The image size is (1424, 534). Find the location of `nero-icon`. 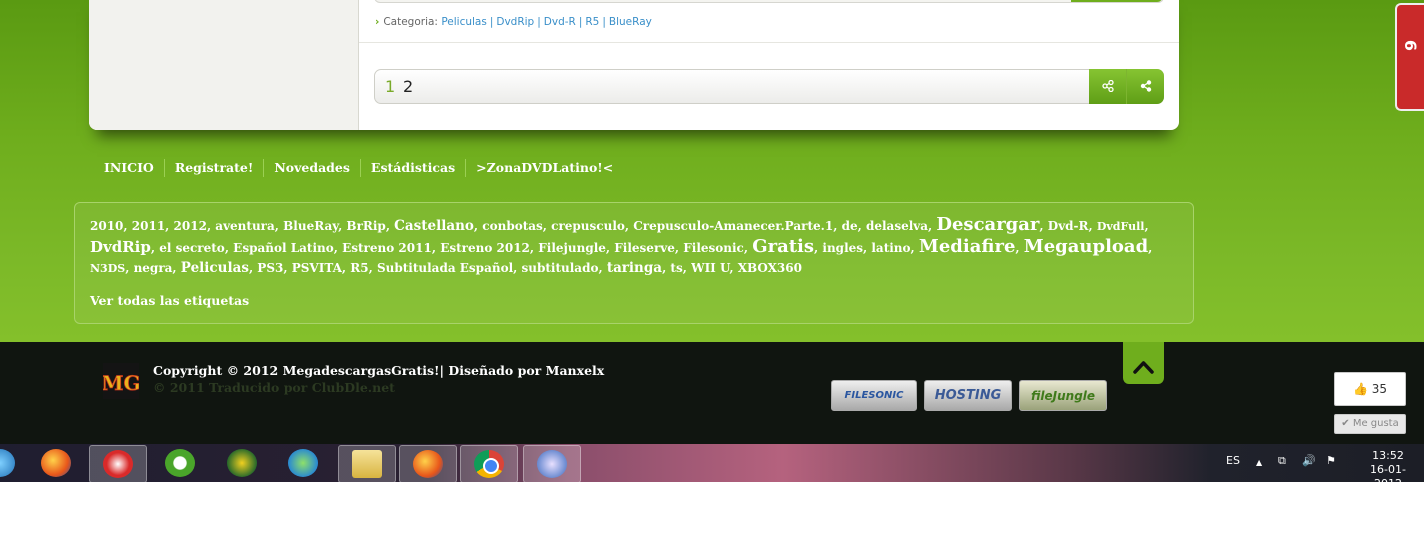

nero-icon is located at coordinates (242, 463).